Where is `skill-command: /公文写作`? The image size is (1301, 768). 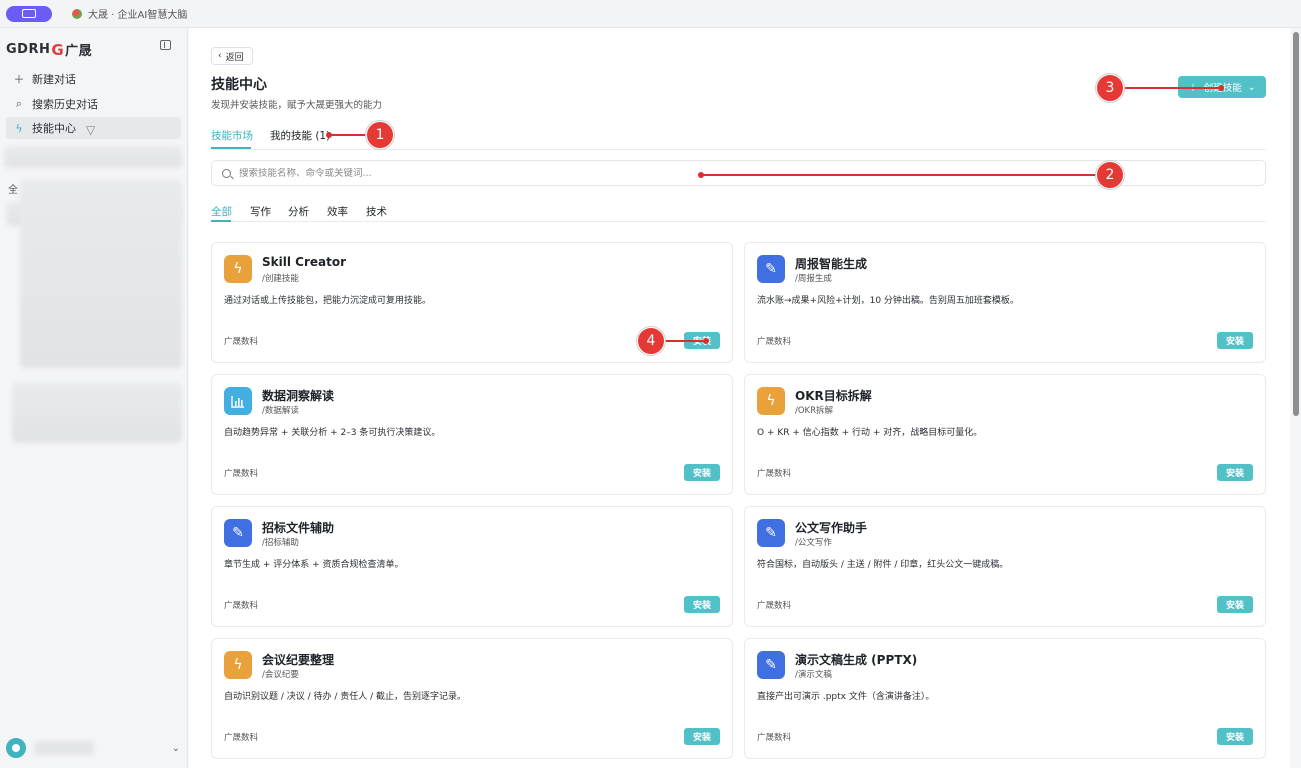
skill-command: /公文写作 is located at coordinates (813, 543).